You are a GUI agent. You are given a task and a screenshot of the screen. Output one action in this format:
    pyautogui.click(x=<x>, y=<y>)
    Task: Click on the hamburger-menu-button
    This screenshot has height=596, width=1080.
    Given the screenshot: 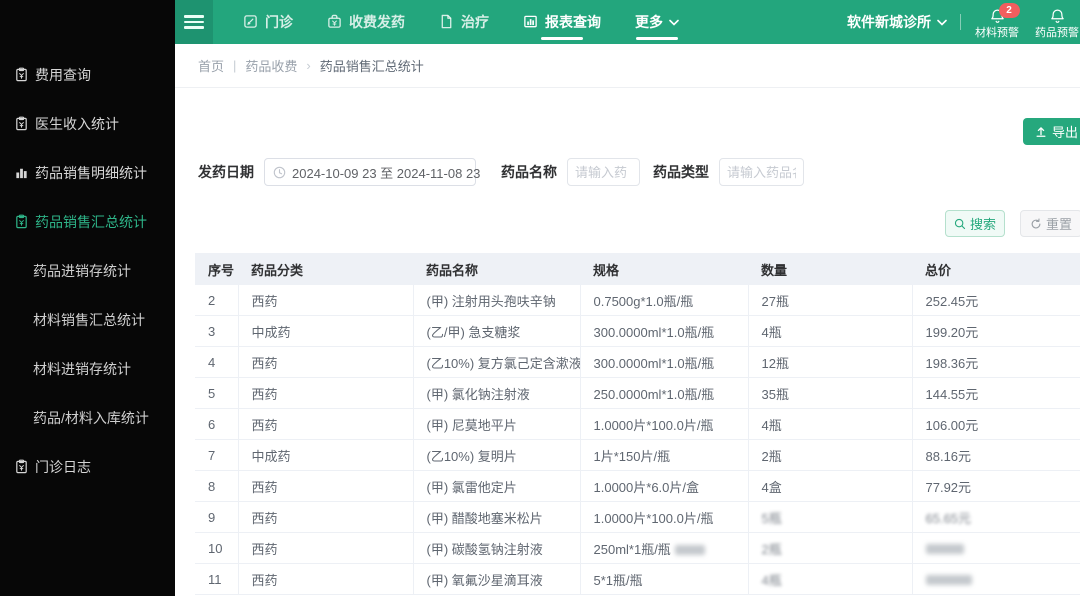 What is the action you would take?
    pyautogui.click(x=194, y=22)
    